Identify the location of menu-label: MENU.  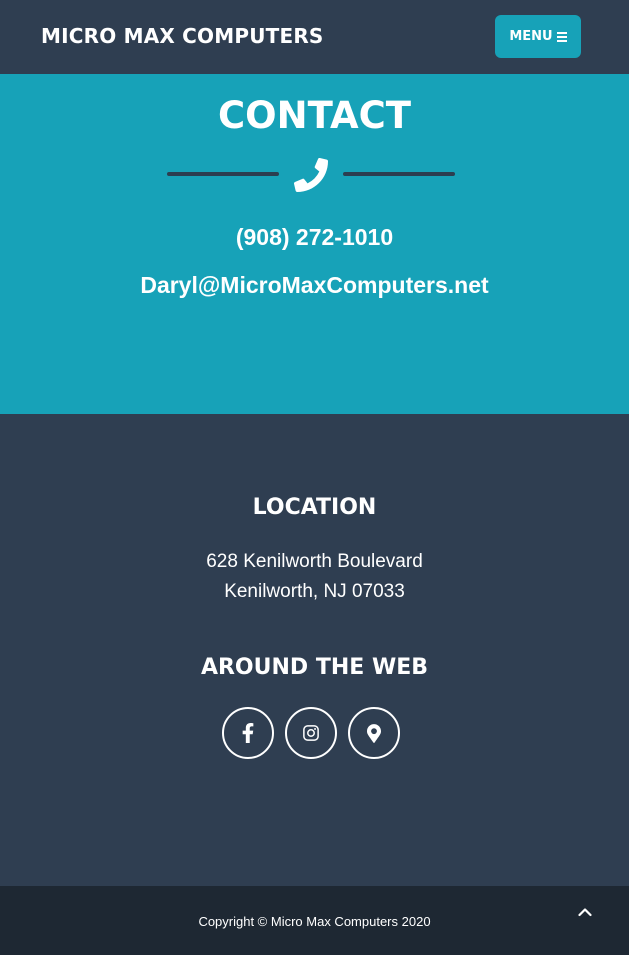
(531, 36).